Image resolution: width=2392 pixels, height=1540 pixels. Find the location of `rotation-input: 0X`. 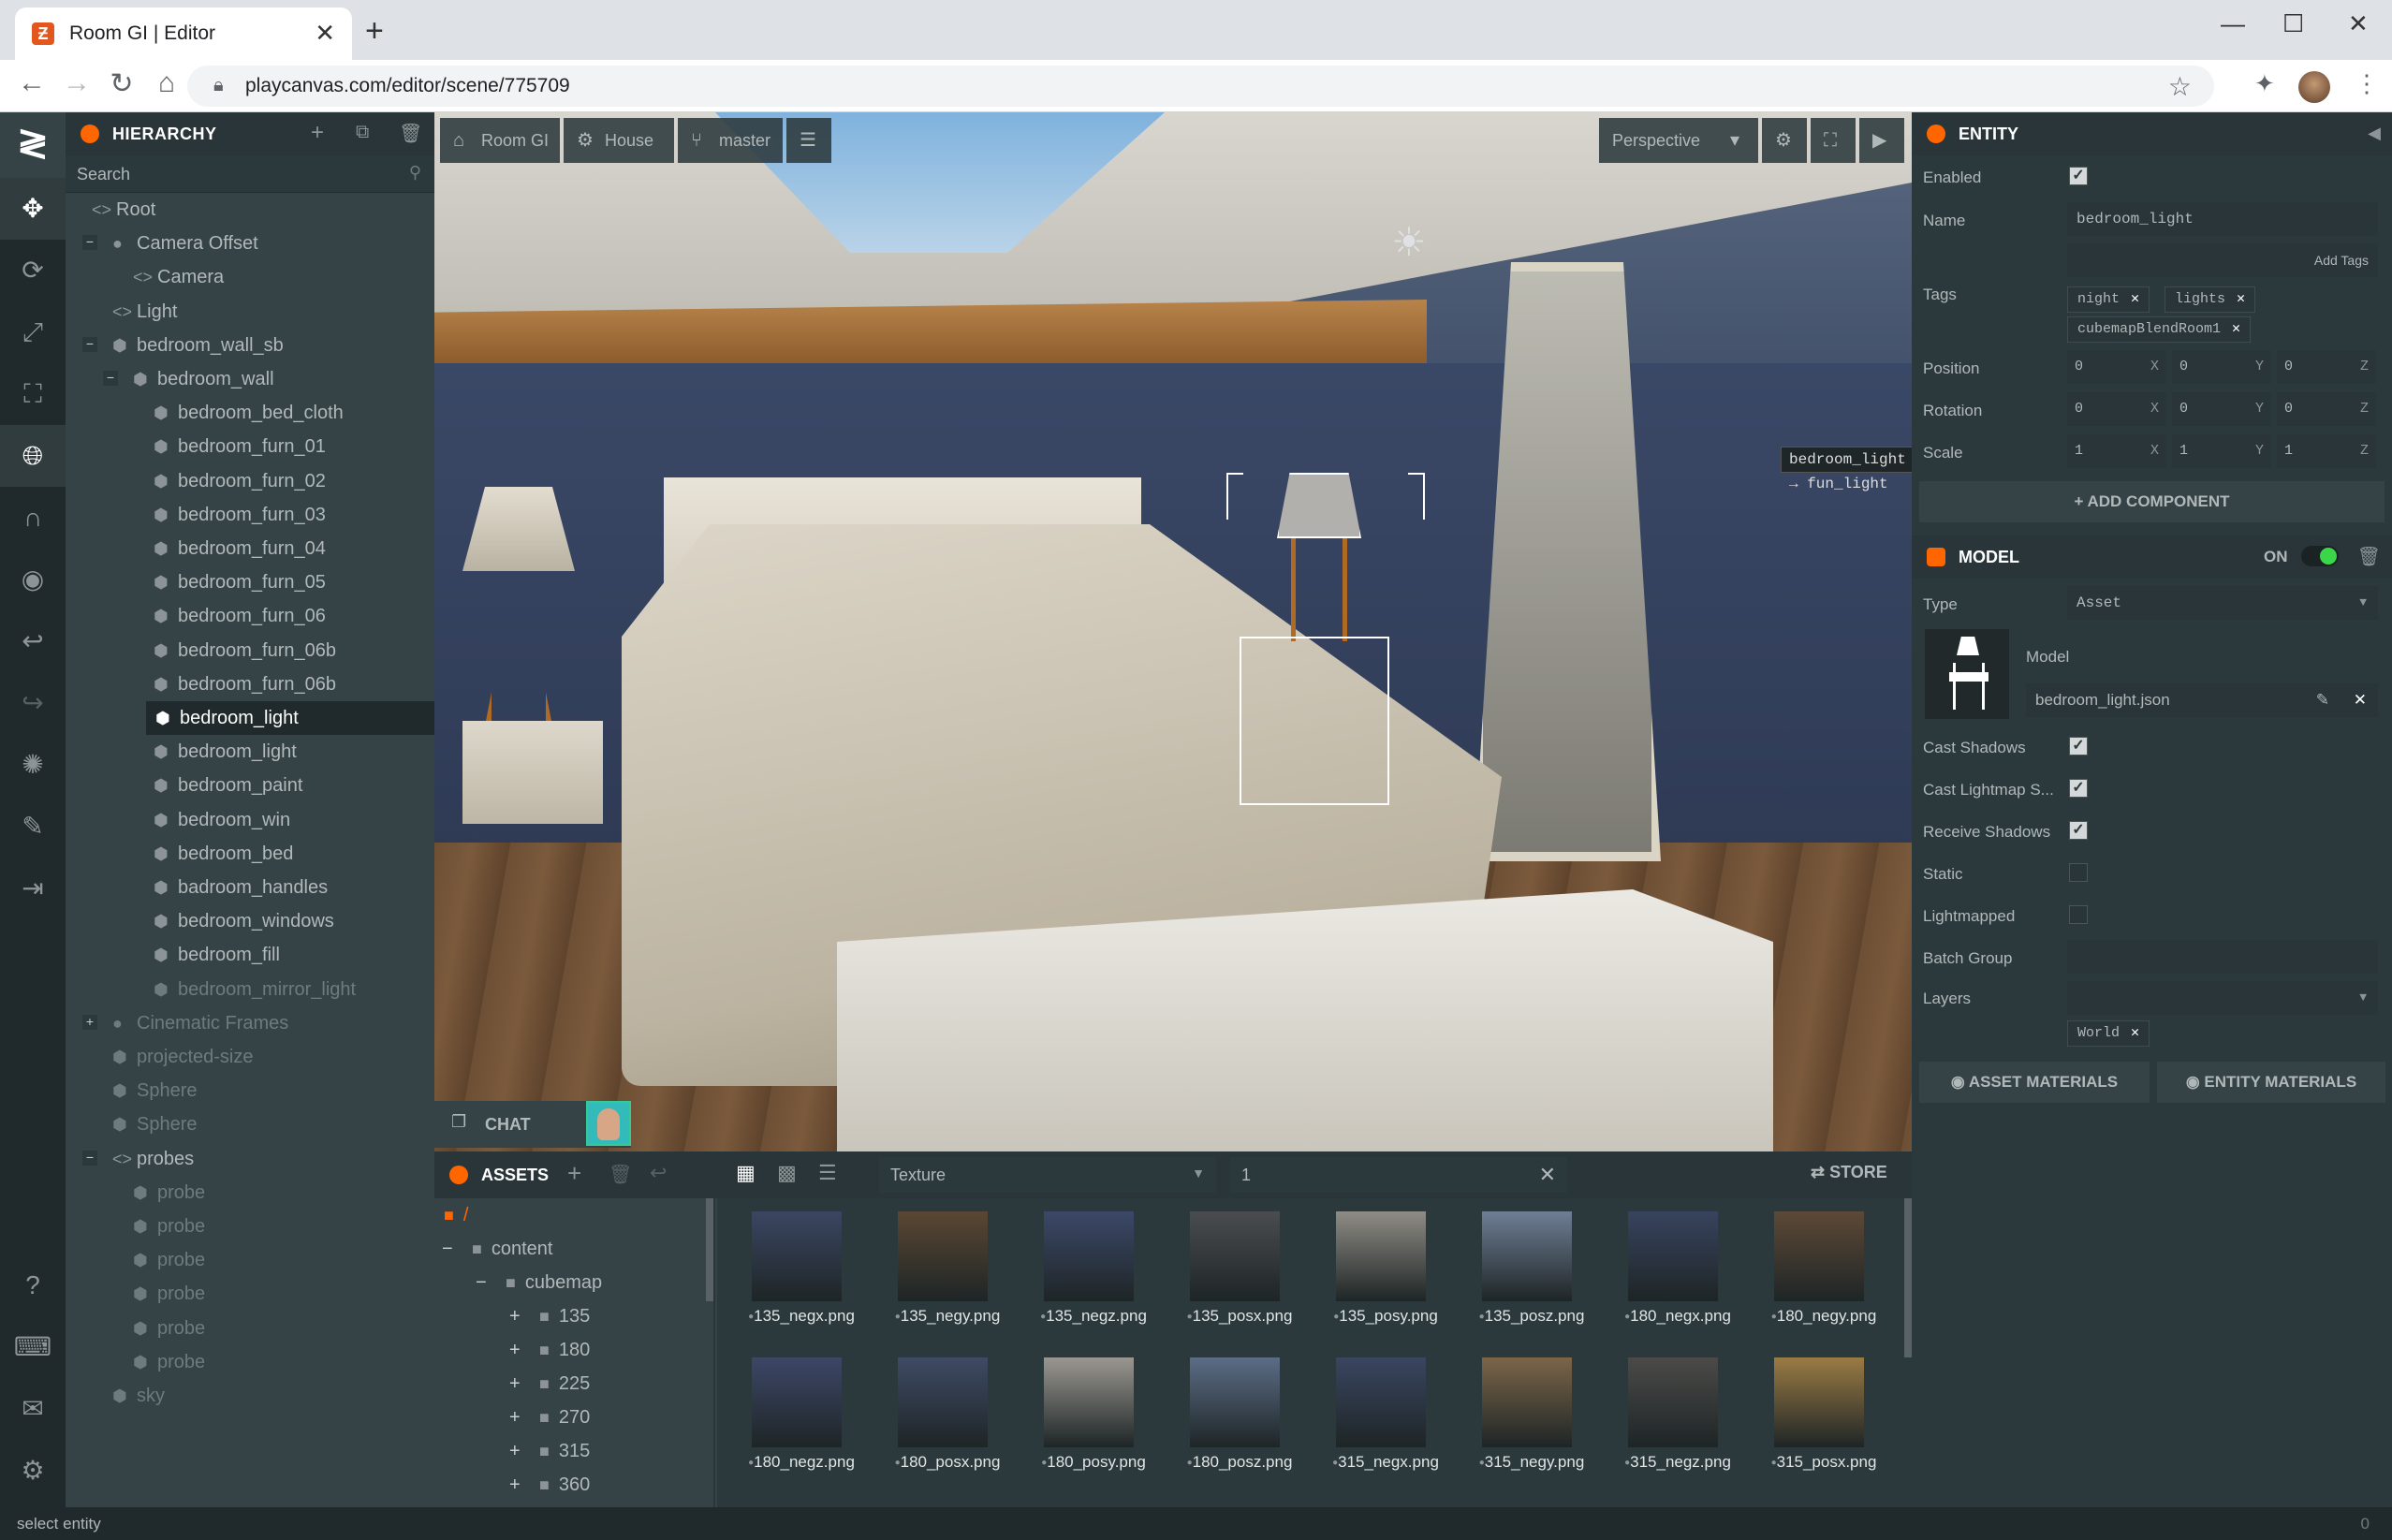

rotation-input: 0X is located at coordinates (2116, 409).